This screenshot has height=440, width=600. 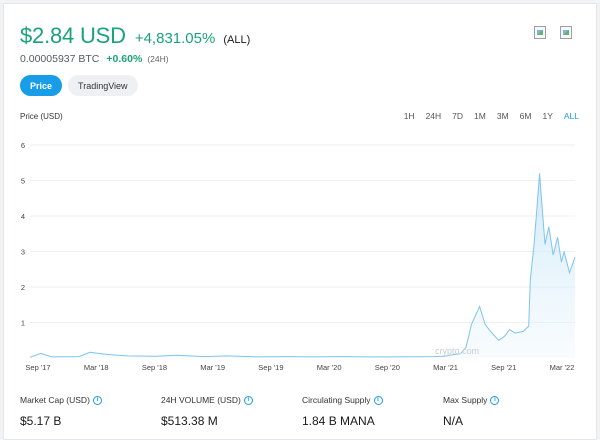 What do you see at coordinates (55, 400) in the screenshot?
I see `stat-label: Market Cap (USD)` at bounding box center [55, 400].